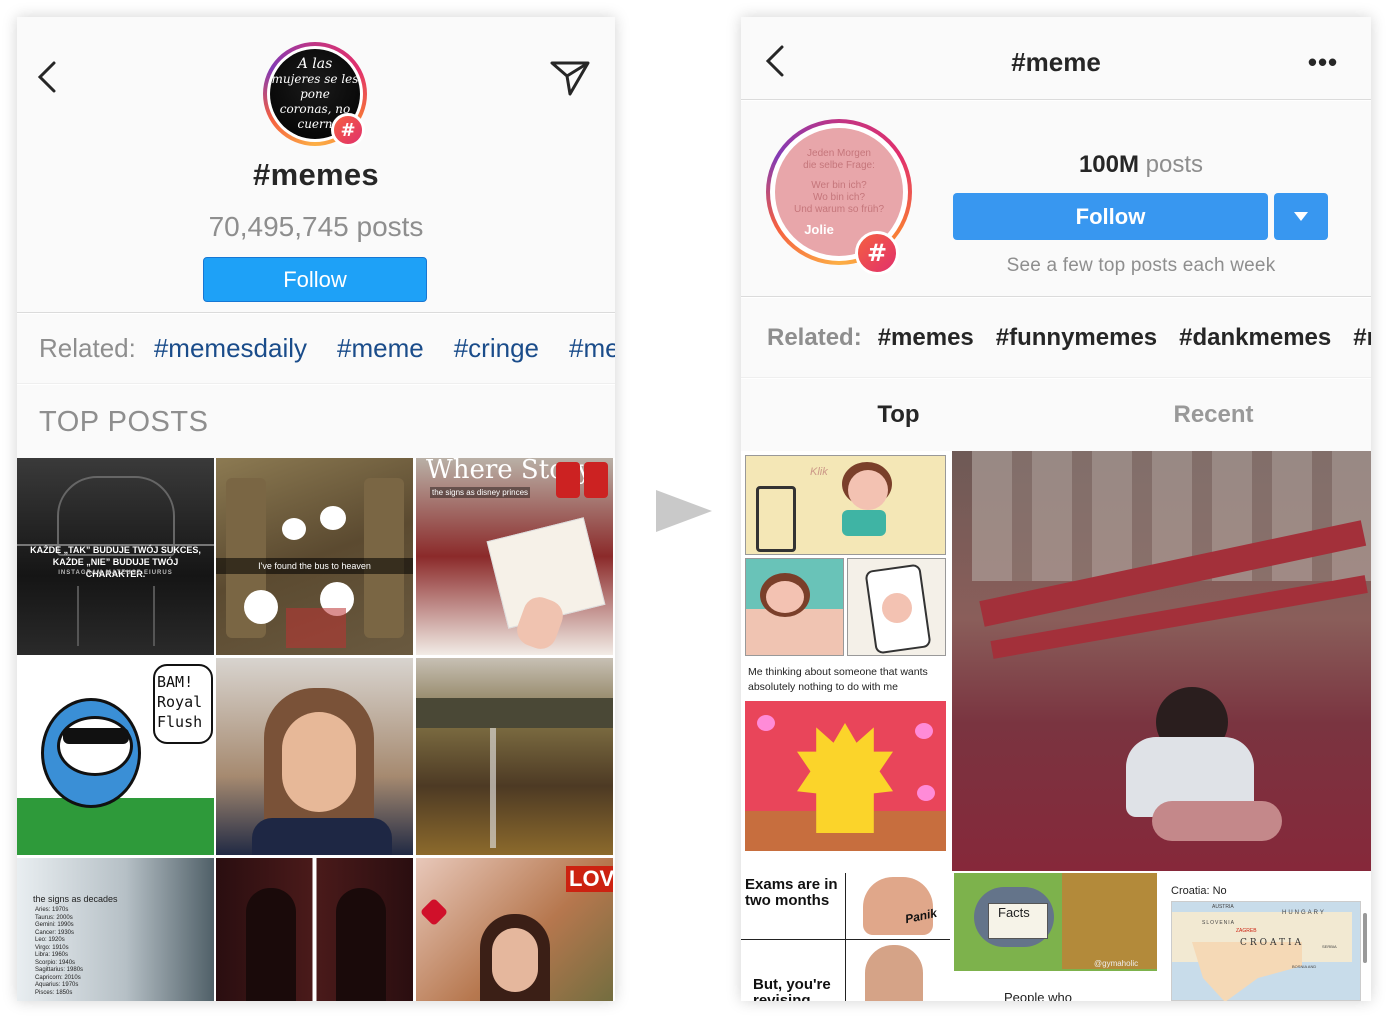 The width and height of the screenshot is (1388, 1018). Describe the element at coordinates (1304, 913) in the screenshot. I see `map-label: HUNGARY` at that location.